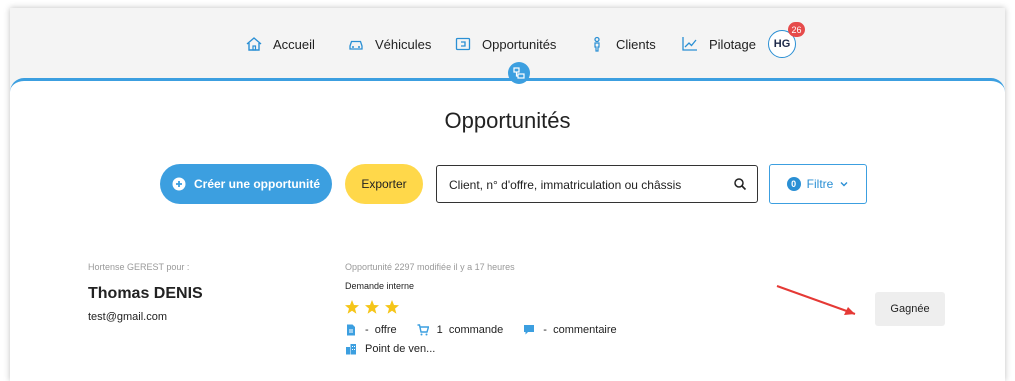 The width and height of the screenshot is (1015, 381). What do you see at coordinates (545, 330) in the screenshot?
I see `comments-count: -` at bounding box center [545, 330].